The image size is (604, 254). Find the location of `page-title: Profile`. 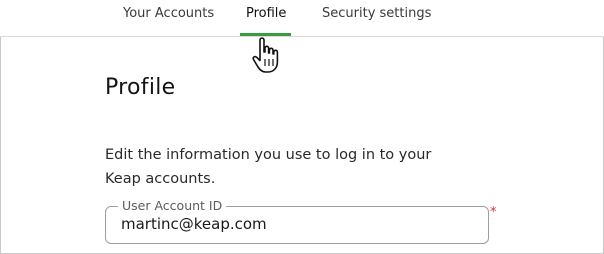

page-title: Profile is located at coordinates (140, 87).